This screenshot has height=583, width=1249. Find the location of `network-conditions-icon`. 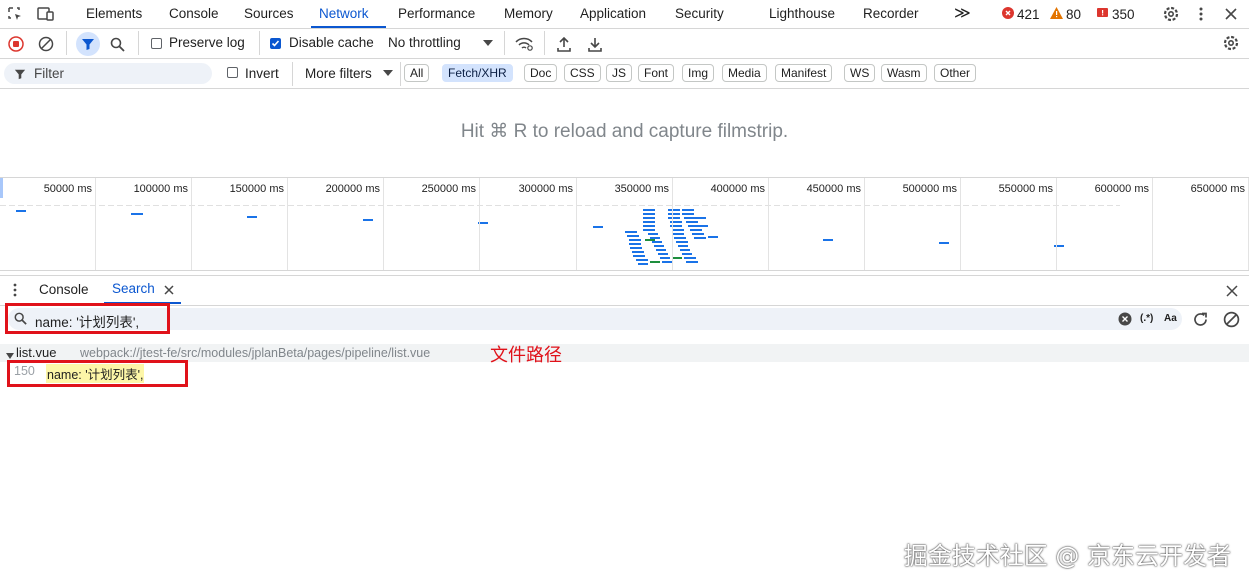

network-conditions-icon is located at coordinates (524, 44).